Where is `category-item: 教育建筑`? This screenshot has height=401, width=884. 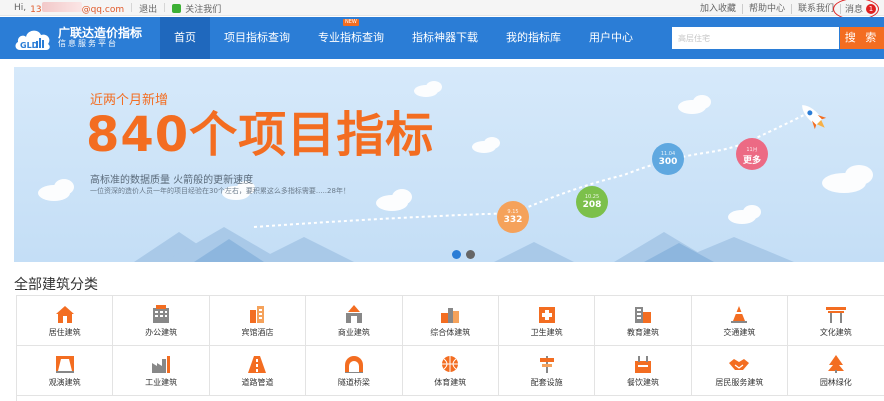
category-item: 教育建筑 is located at coordinates (643, 321).